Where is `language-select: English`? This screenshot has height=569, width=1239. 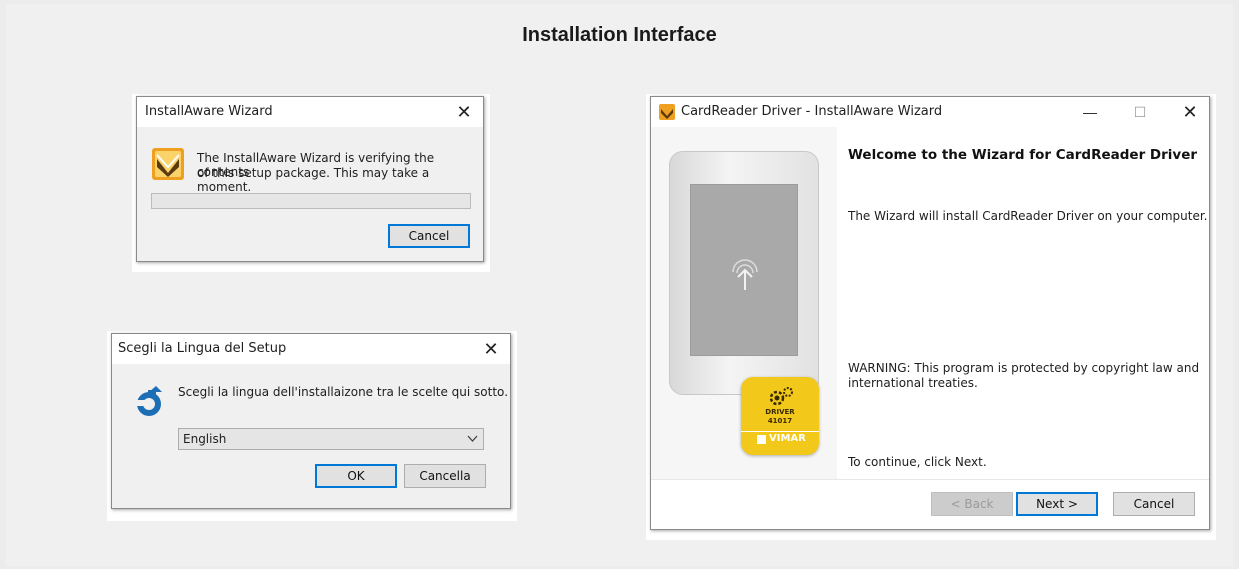
language-select: English is located at coordinates (331, 439).